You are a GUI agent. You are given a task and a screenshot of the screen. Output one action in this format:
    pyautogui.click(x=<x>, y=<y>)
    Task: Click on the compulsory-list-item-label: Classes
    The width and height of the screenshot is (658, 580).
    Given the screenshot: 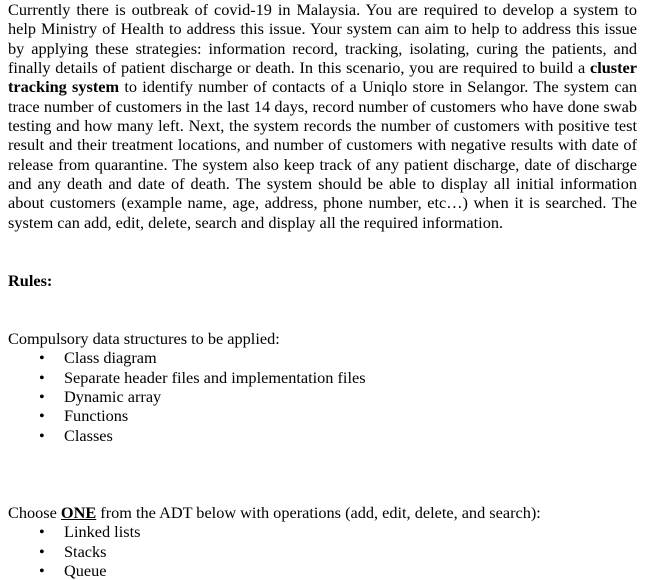 What is the action you would take?
    pyautogui.click(x=88, y=435)
    